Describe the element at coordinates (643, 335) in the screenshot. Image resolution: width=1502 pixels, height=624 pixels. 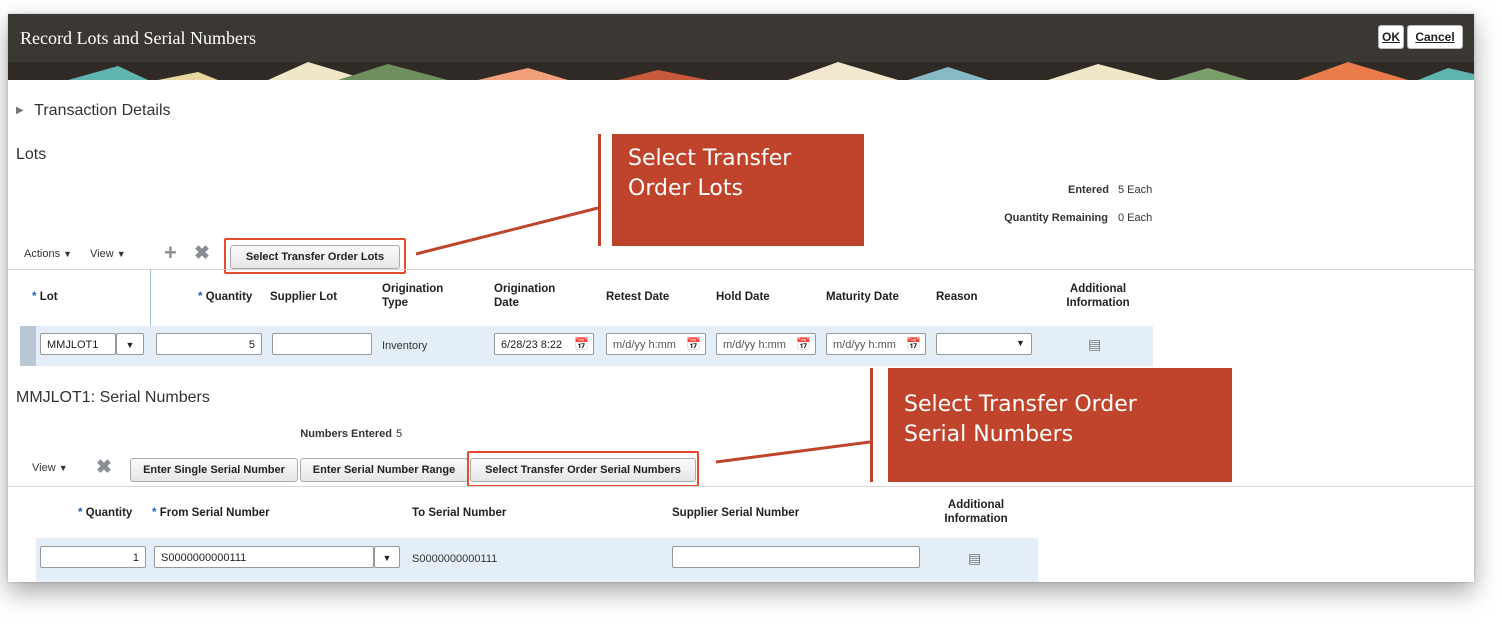
I see `callout-connector-lines` at that location.